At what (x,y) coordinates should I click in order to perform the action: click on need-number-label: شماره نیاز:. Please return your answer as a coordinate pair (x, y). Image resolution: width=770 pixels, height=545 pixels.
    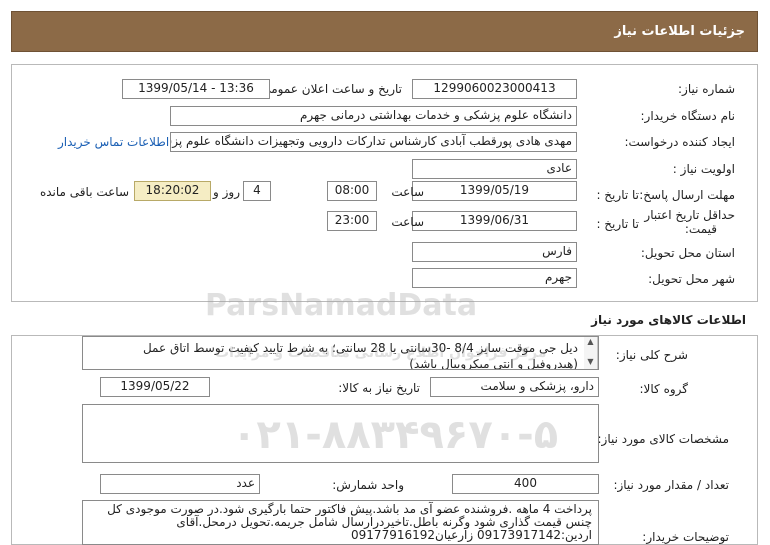
    Looking at the image, I should click on (706, 89).